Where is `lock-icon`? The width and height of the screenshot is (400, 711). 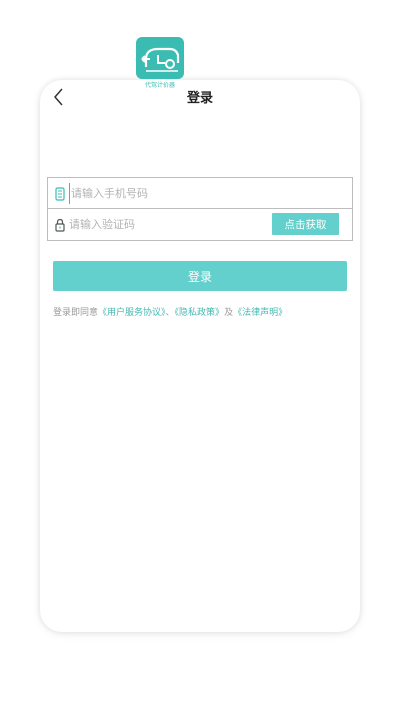
lock-icon is located at coordinates (60, 225).